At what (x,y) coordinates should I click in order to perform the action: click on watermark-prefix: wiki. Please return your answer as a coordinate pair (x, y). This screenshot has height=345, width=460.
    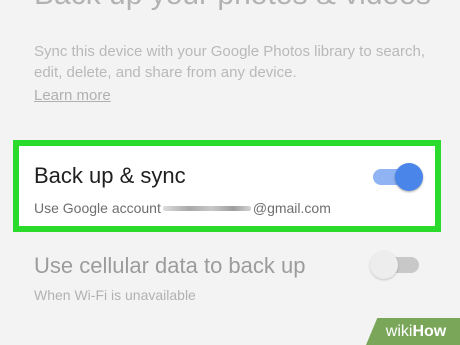
    Looking at the image, I should click on (399, 331).